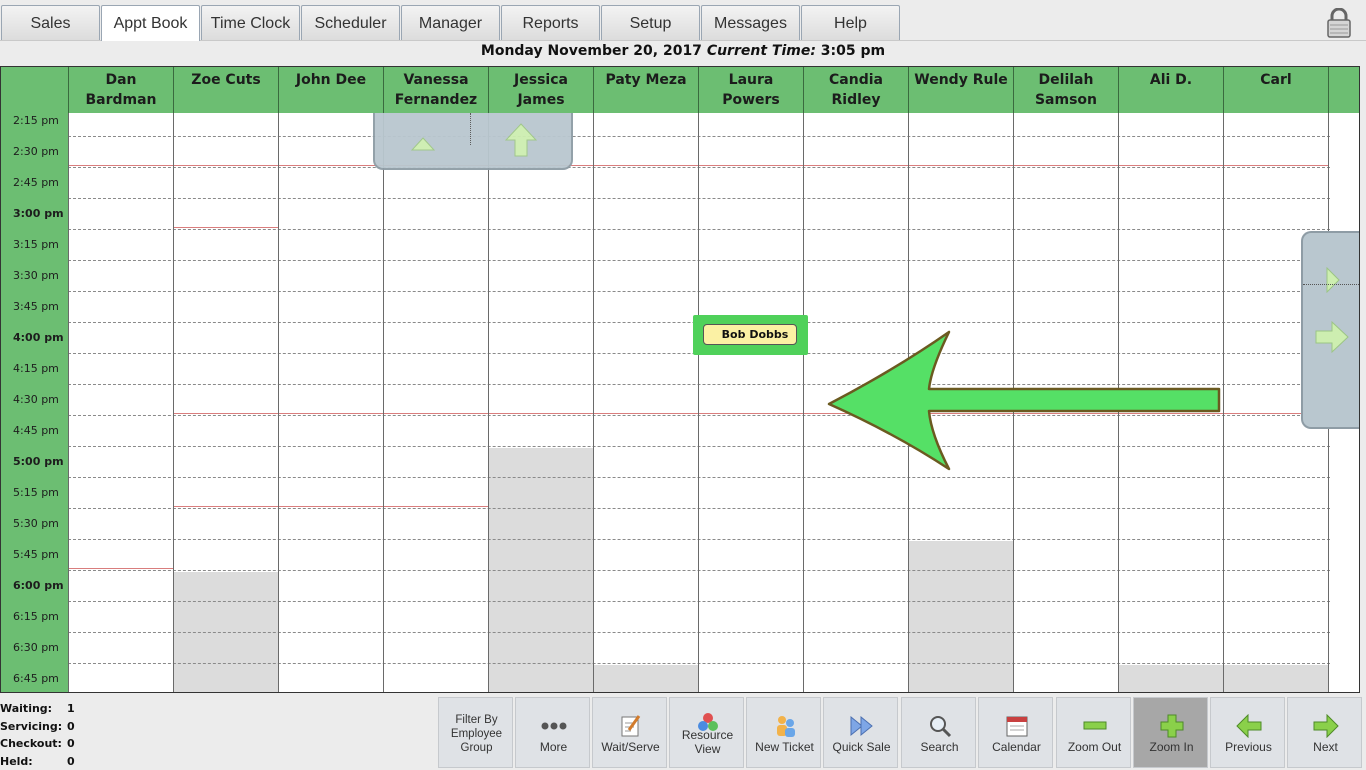 The width and height of the screenshot is (1366, 770). Describe the element at coordinates (1172, 726) in the screenshot. I see `plus-icon` at that location.